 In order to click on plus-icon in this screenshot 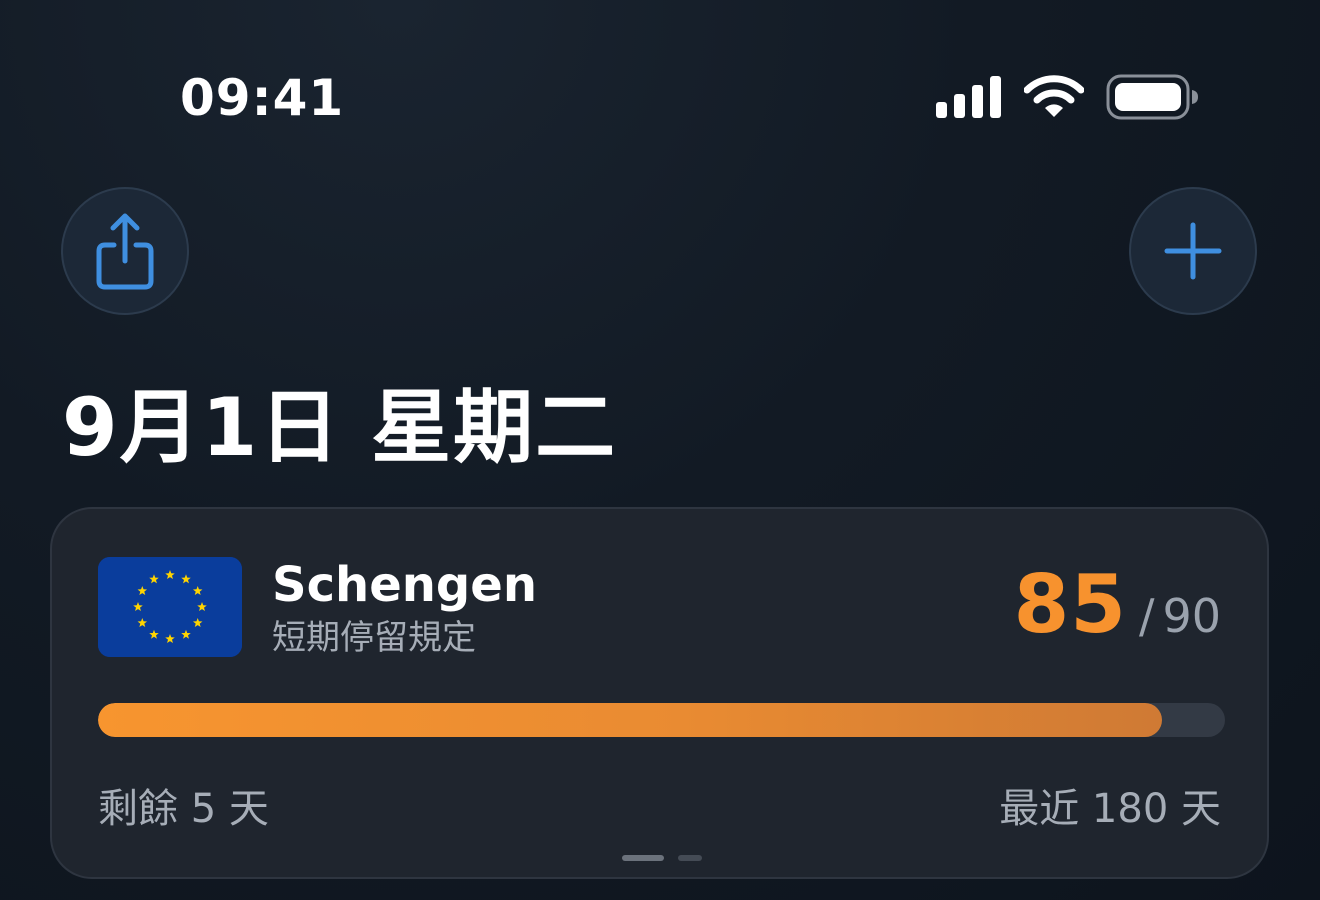, I will do `click(1193, 251)`.